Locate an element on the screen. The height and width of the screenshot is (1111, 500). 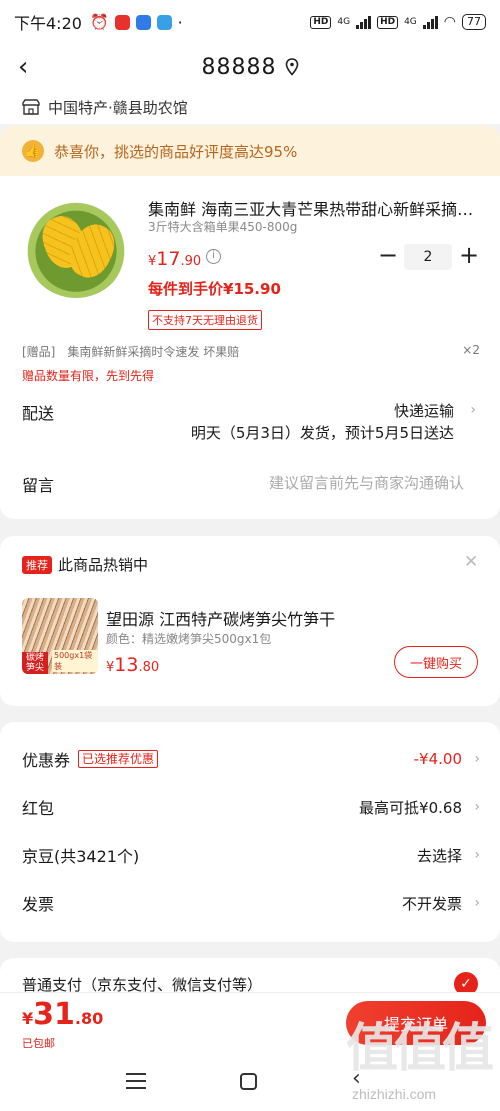
status-app-icons: ⏰ · is located at coordinates (136, 22).